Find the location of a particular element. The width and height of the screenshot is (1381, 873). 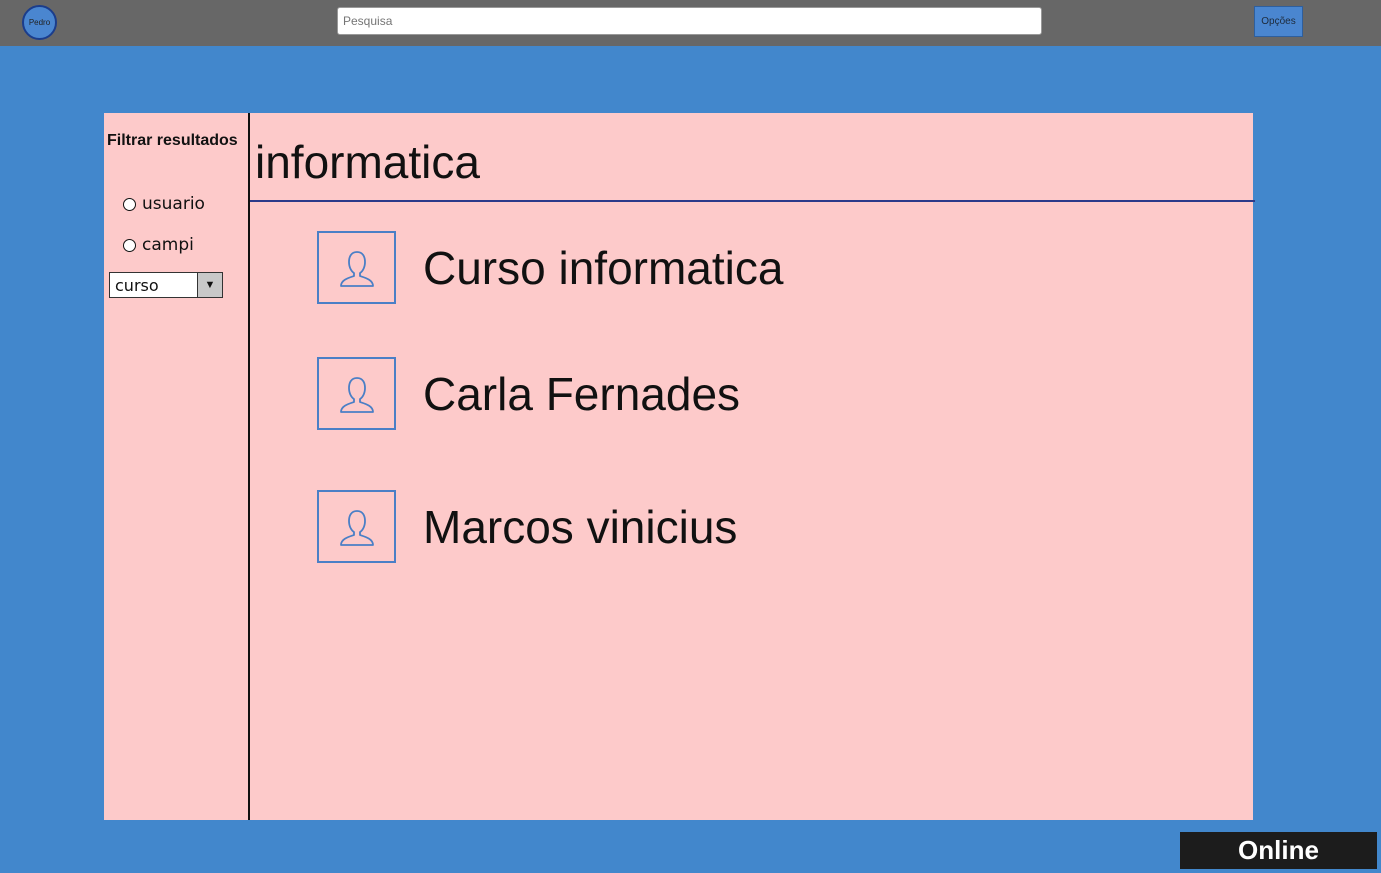

filter-option-campi: campi is located at coordinates (158, 245).